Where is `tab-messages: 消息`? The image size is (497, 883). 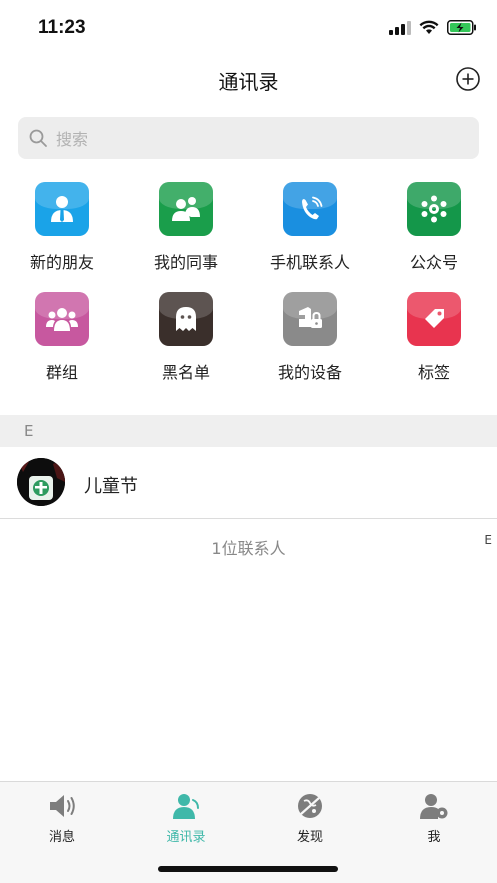 tab-messages: 消息 is located at coordinates (62, 818).